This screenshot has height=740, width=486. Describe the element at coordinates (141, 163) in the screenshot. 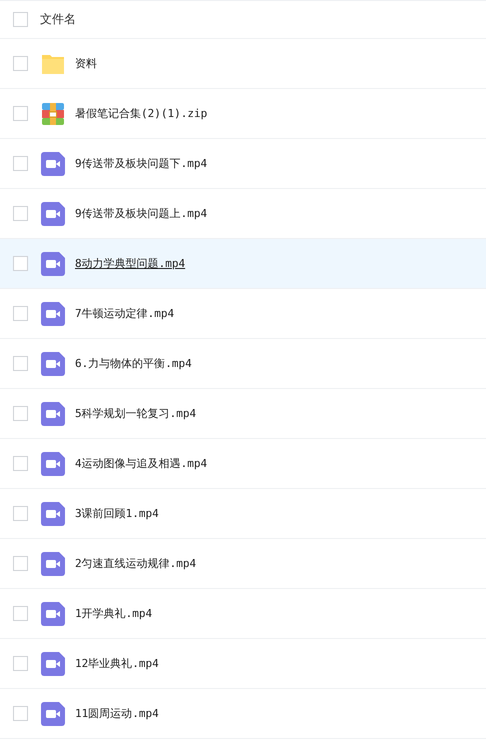

I see `file-name: 9传送带及板块问题下.mp4` at that location.